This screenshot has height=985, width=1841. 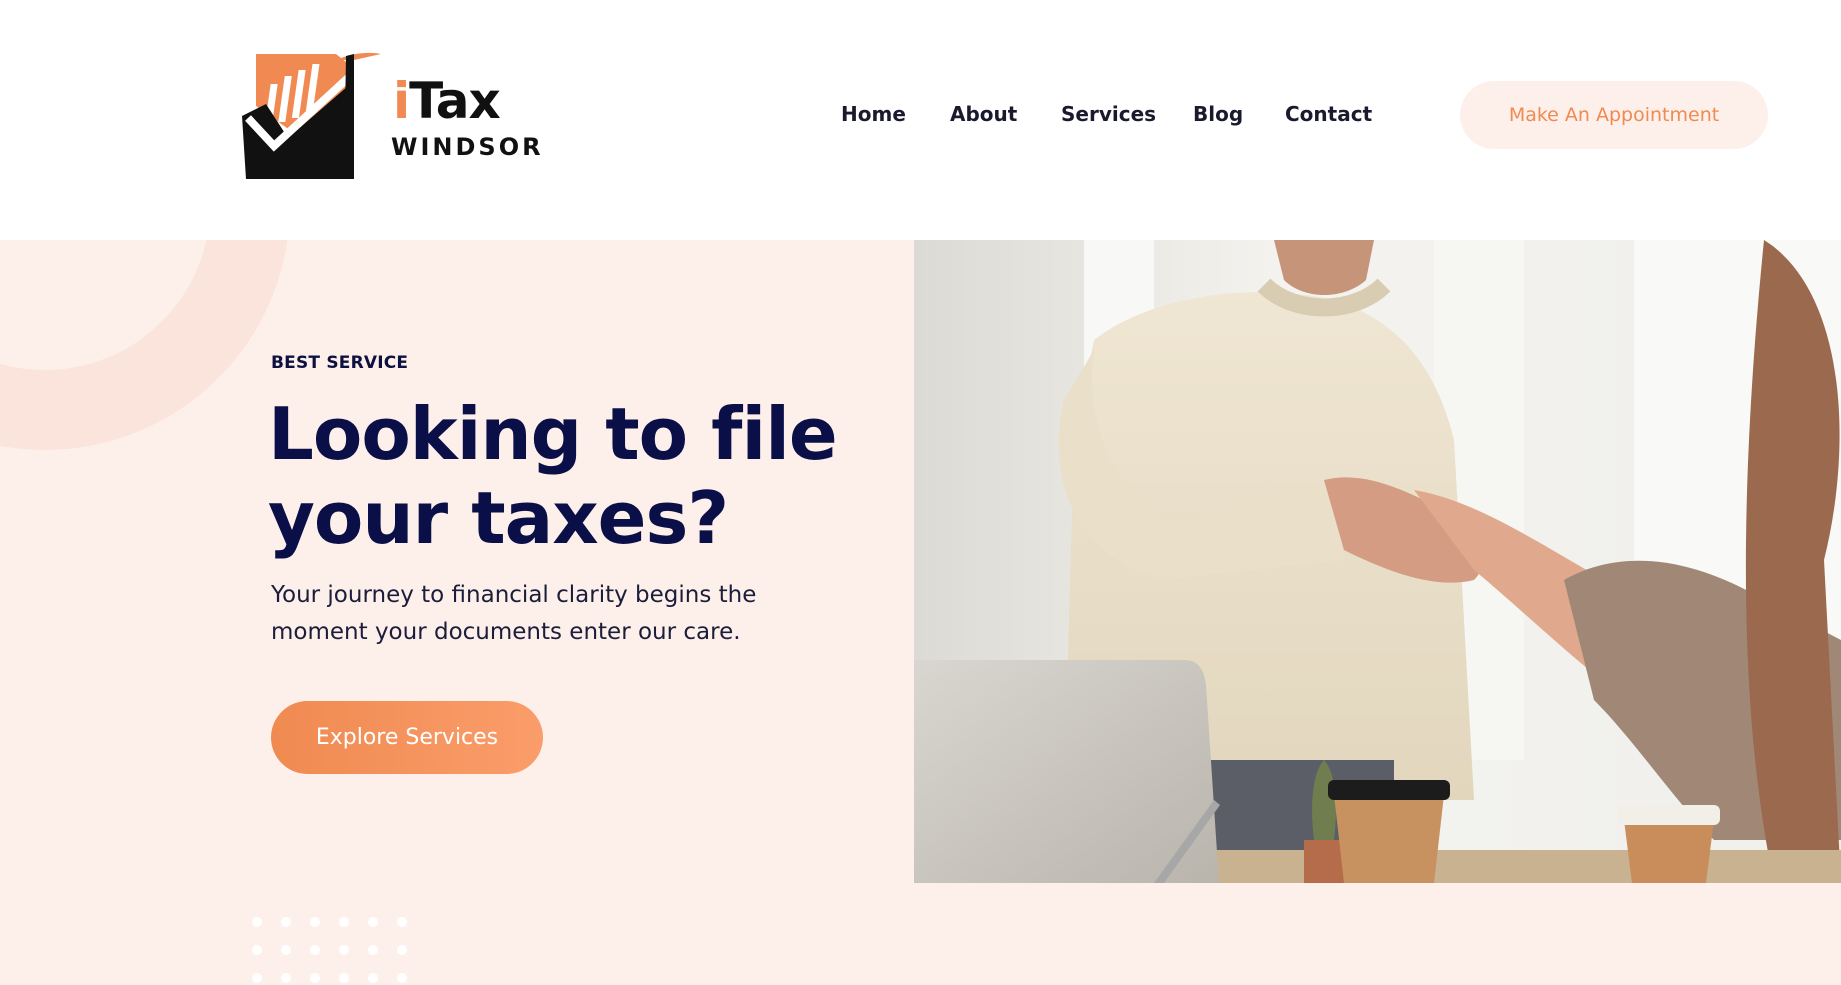 I want to click on logo-letters-tax: Tax, so click(x=455, y=101).